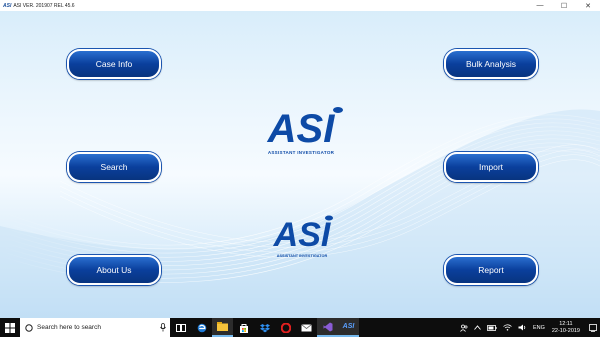 This screenshot has width=600, height=337. I want to click on asi-logo-large: ASI ASSISTANT INVESTIGATOR, so click(301, 129).